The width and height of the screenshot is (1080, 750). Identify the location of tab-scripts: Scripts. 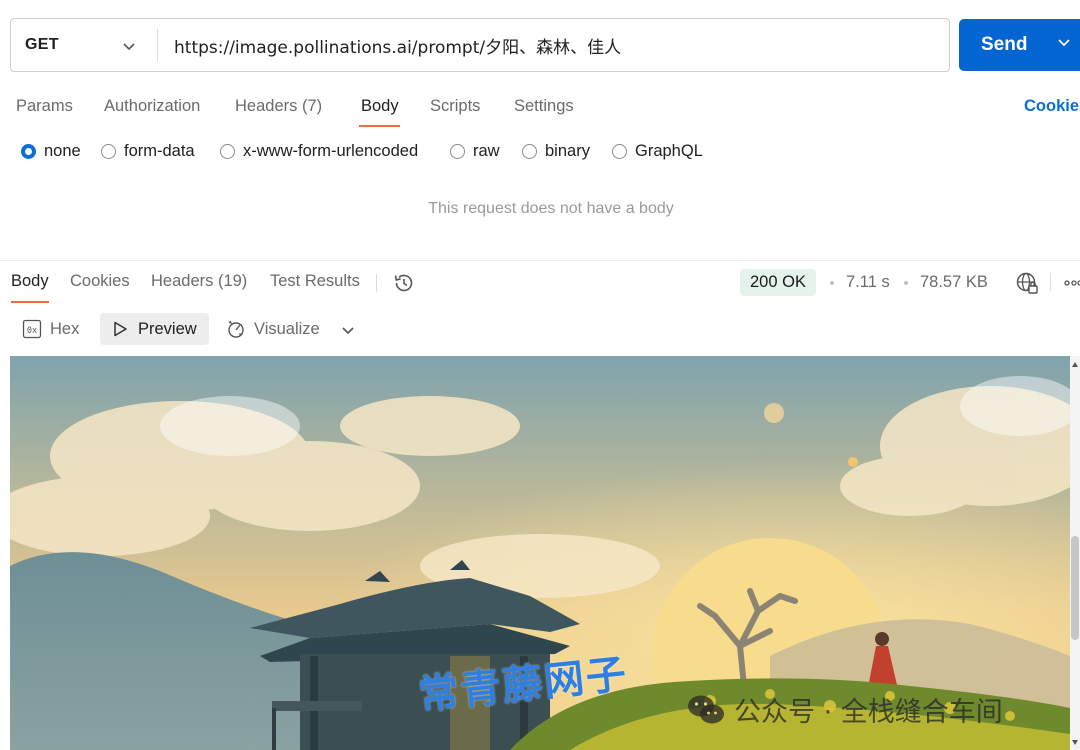
(455, 106).